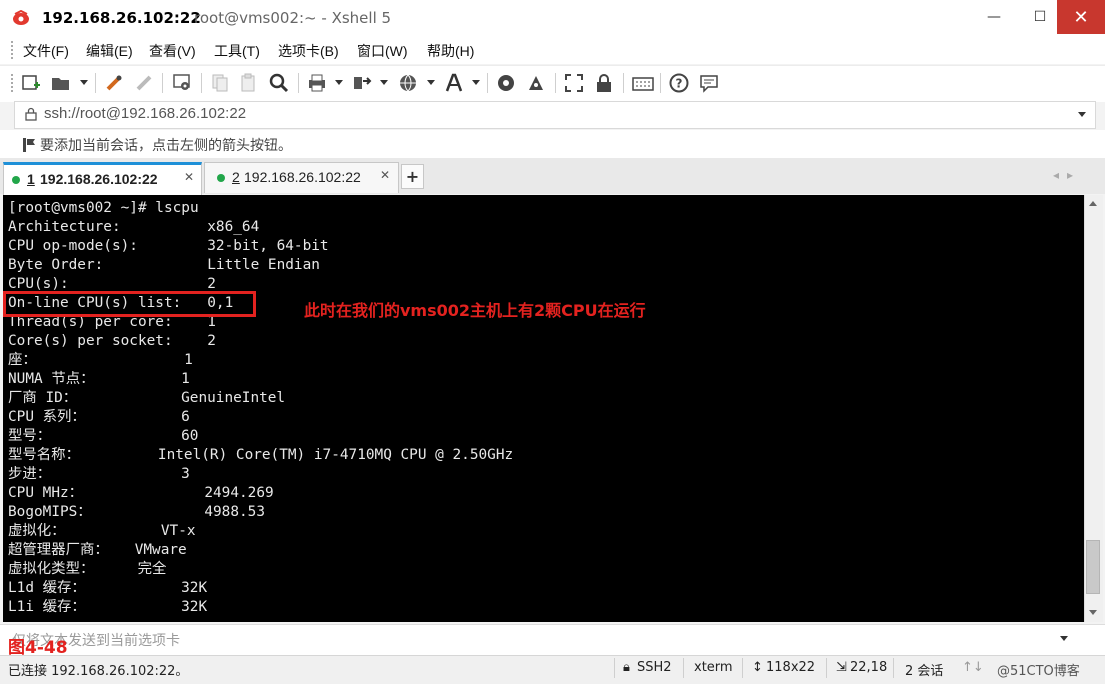 The width and height of the screenshot is (1105, 684). I want to click on session-arrows-icon: ↑↓, so click(973, 667).